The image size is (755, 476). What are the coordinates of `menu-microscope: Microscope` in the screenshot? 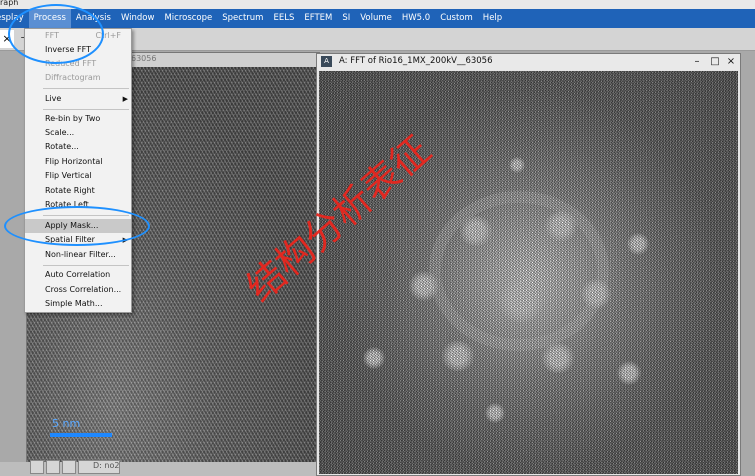 It's located at (188, 18).